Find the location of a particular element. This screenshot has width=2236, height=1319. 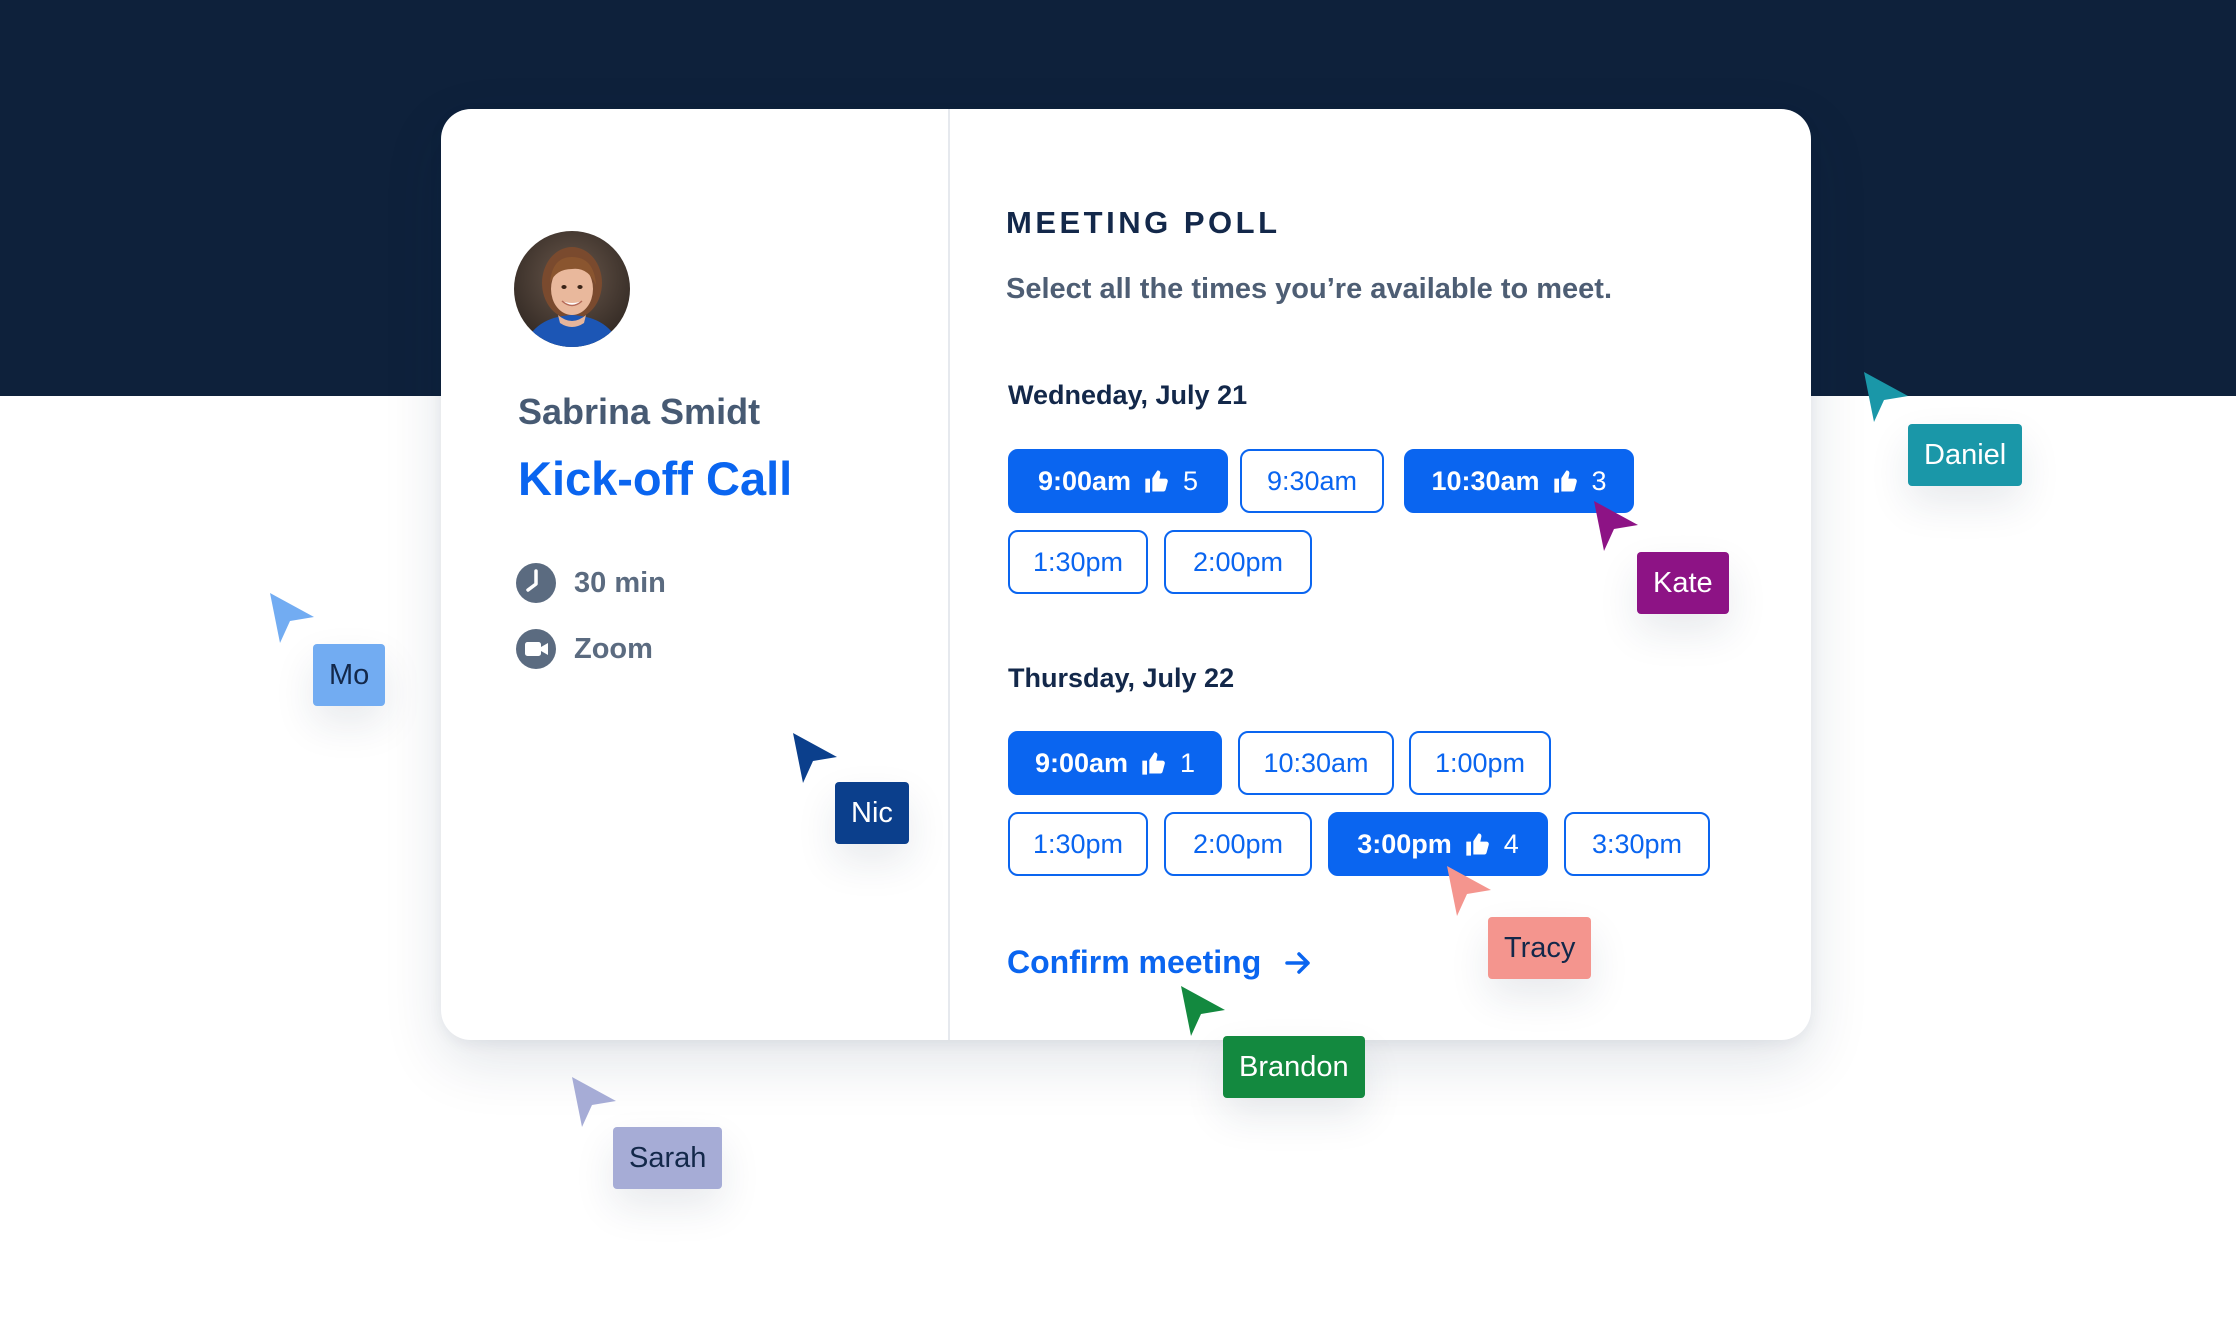

duration-row: 30 min is located at coordinates (590, 583).